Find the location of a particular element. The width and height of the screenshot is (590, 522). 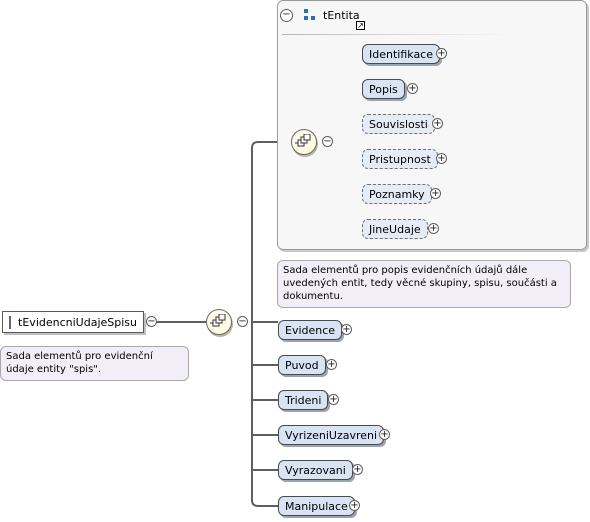

element-icon is located at coordinates (10, 322).